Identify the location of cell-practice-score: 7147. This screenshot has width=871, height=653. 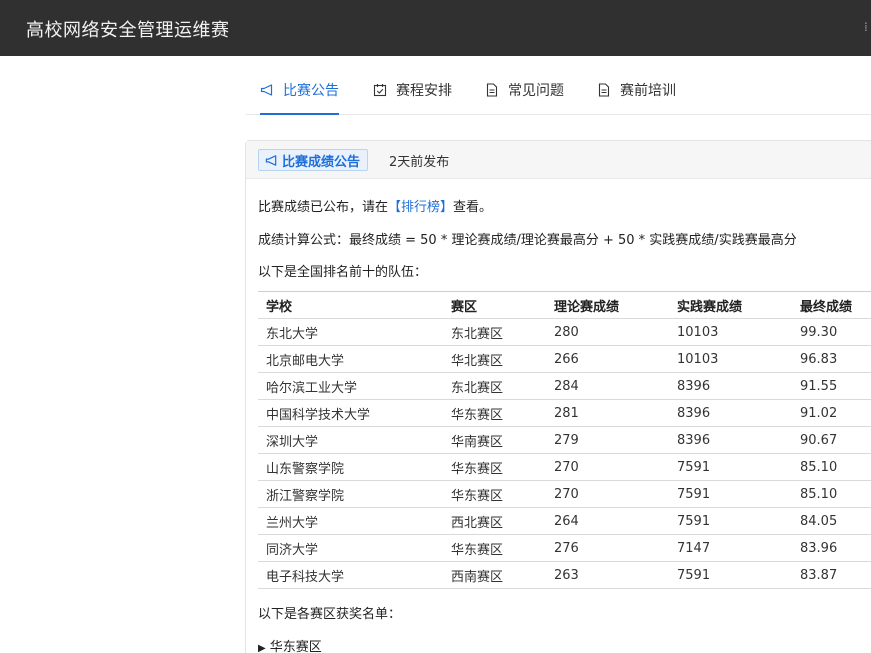
(730, 548).